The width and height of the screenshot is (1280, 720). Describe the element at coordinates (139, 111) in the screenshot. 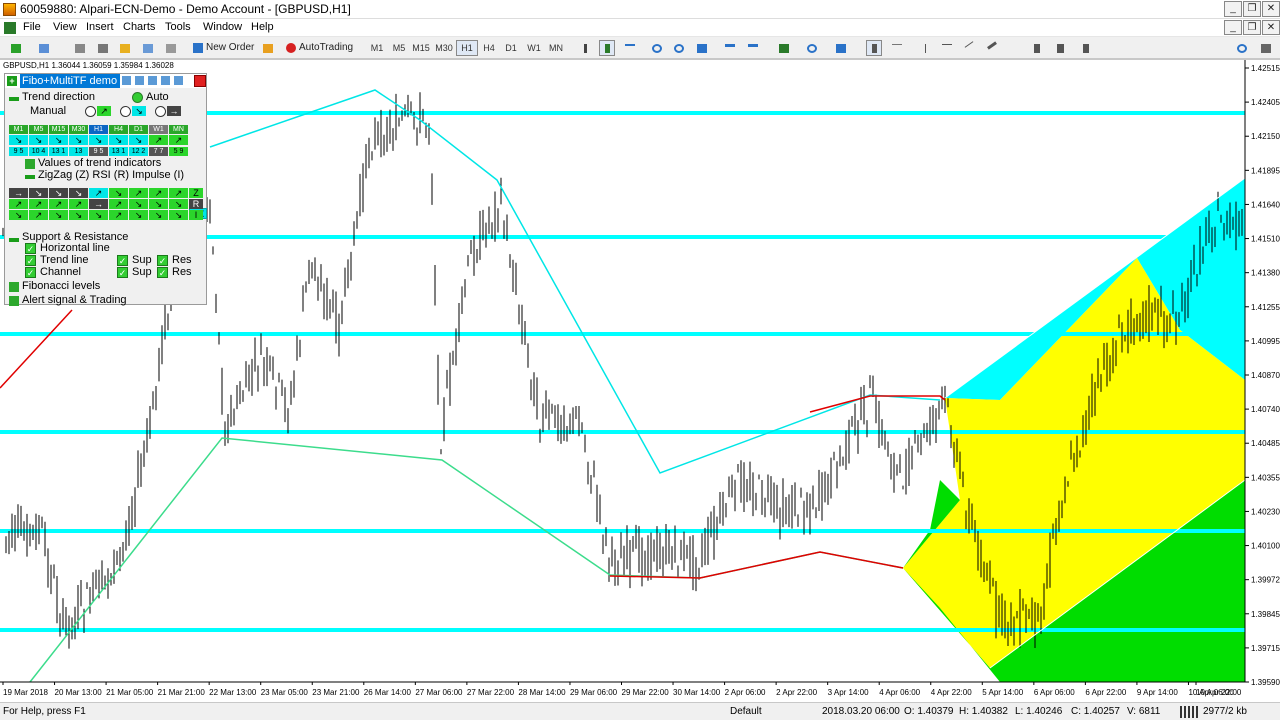

I see `manual-down-arrow-icon: ↘` at that location.